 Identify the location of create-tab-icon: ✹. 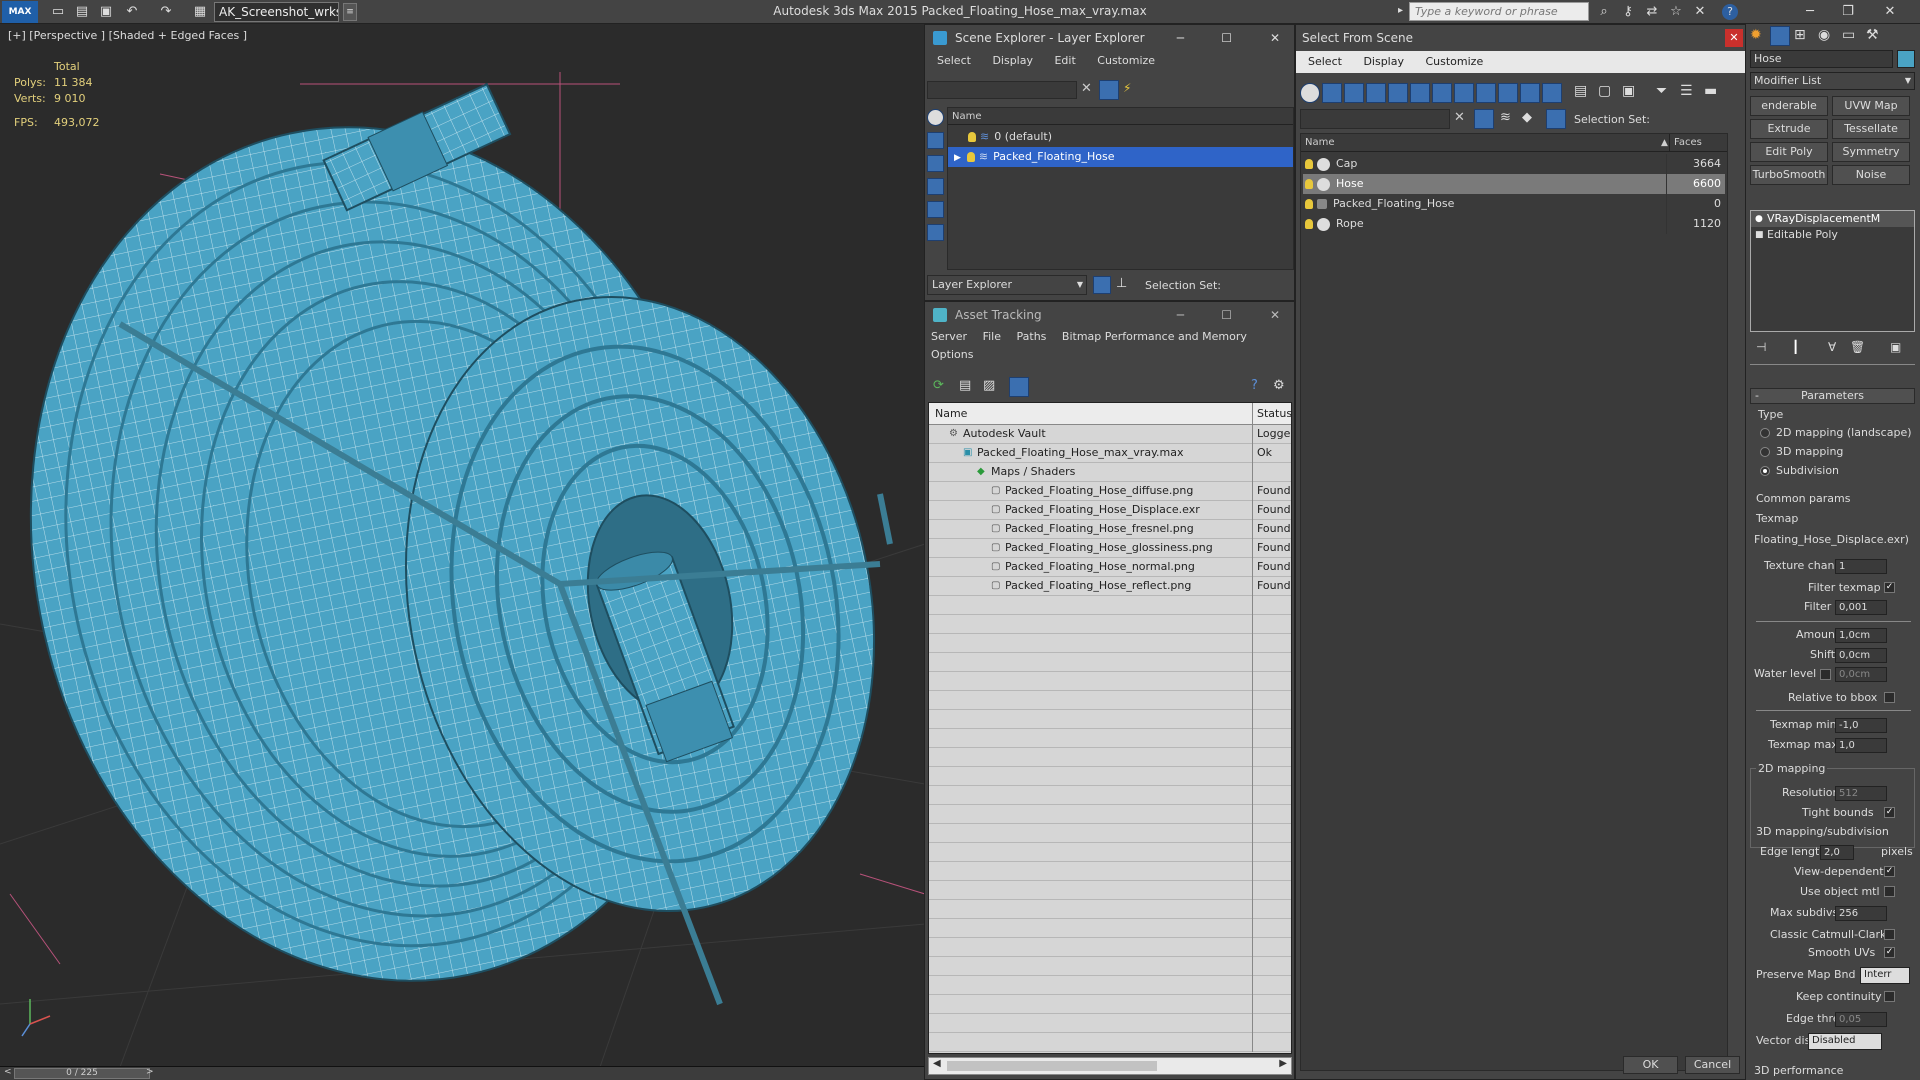
(1756, 35).